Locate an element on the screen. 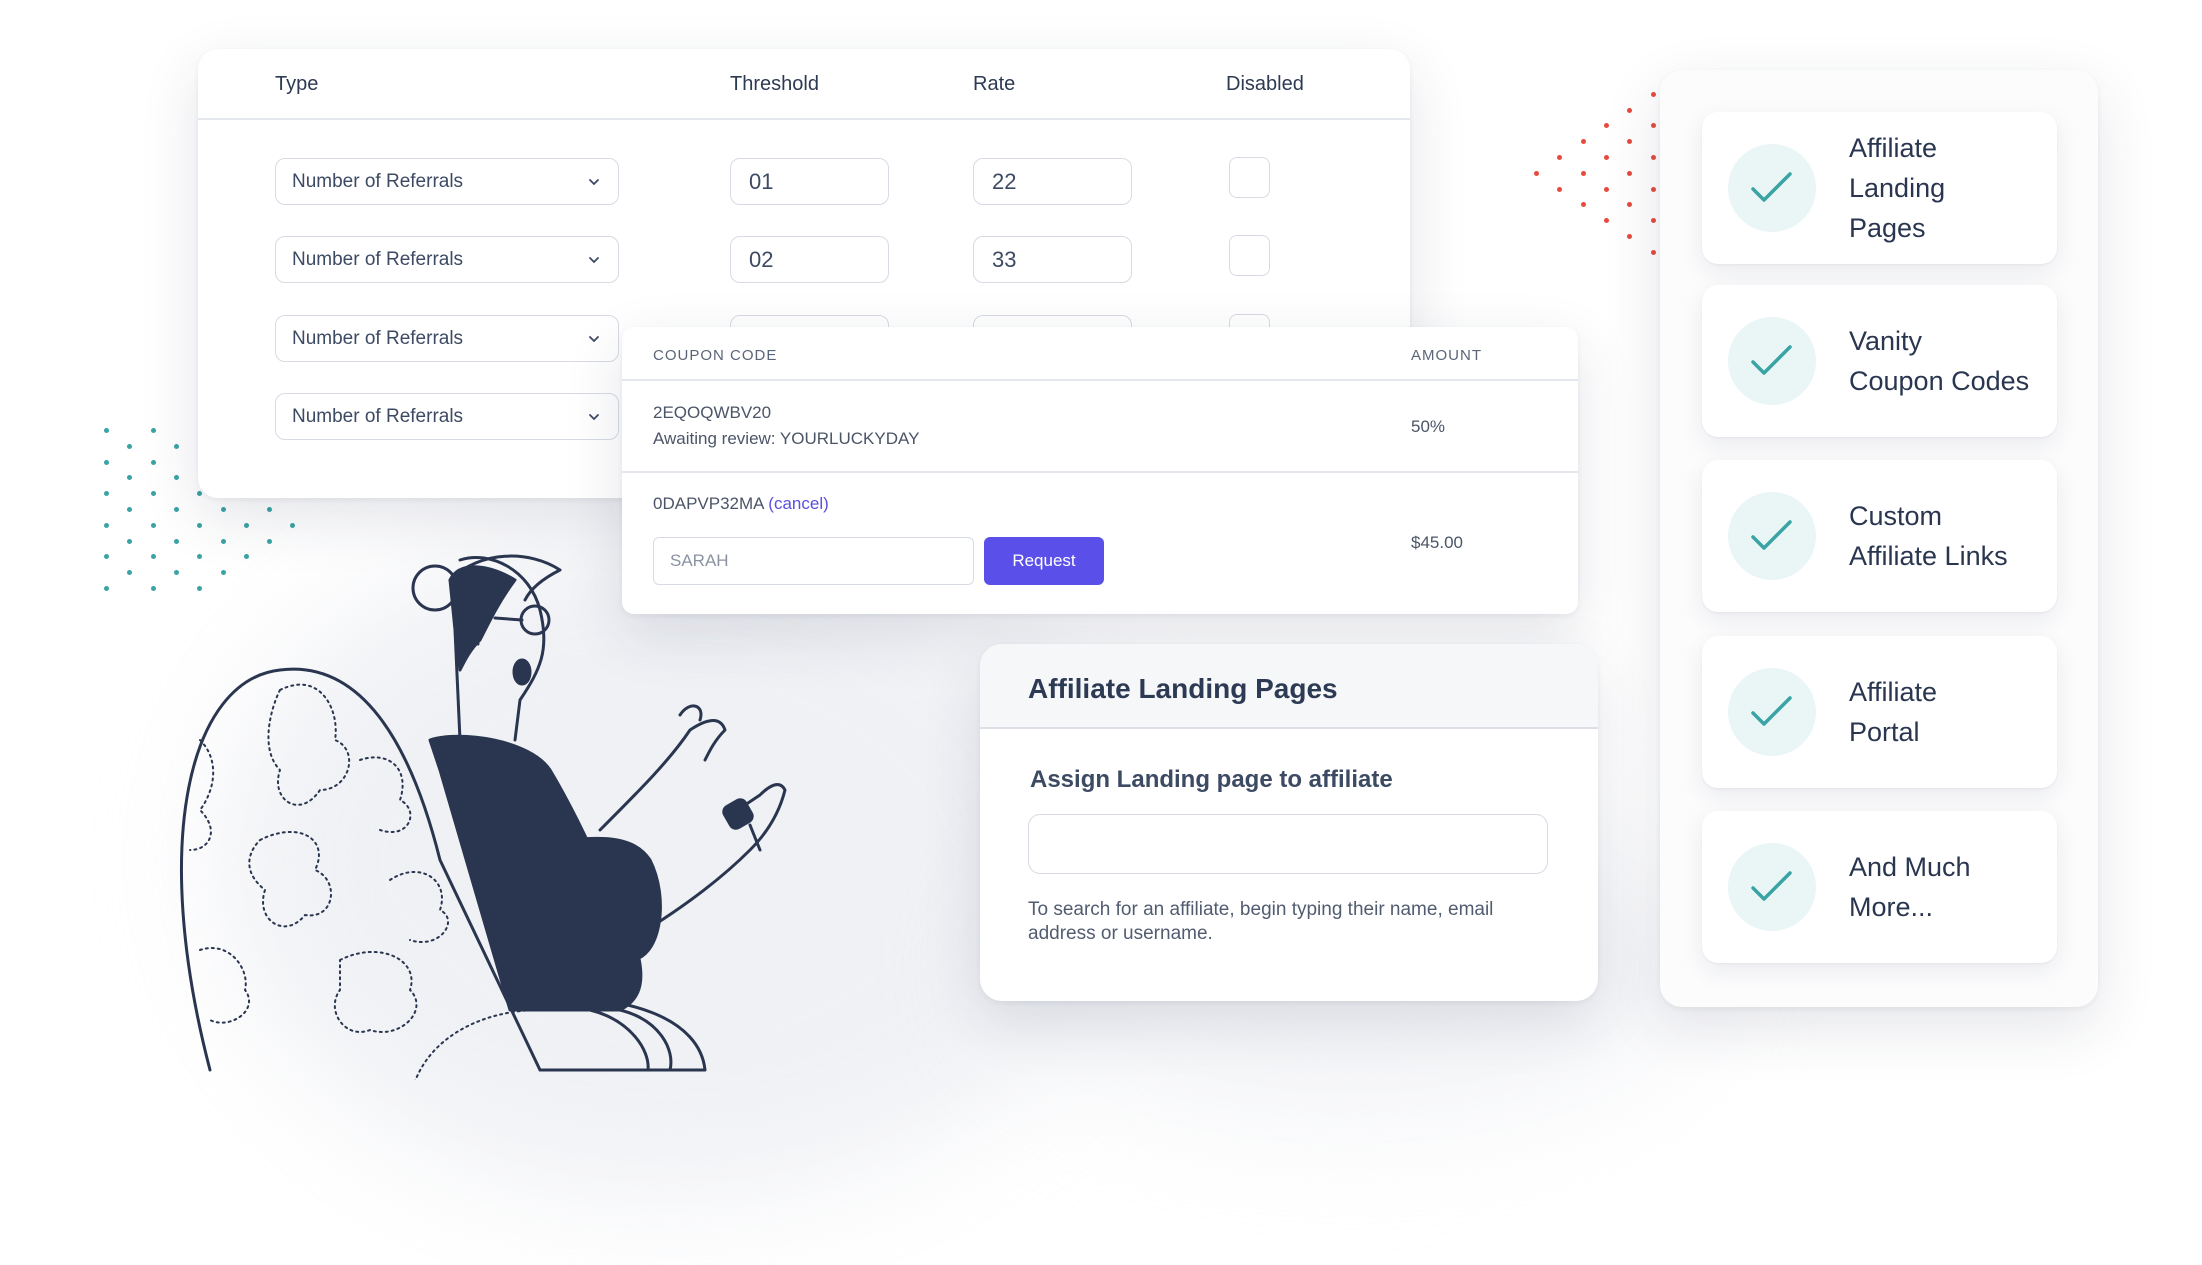  coupon-code: 0DAPVP32MA is located at coordinates (708, 503).